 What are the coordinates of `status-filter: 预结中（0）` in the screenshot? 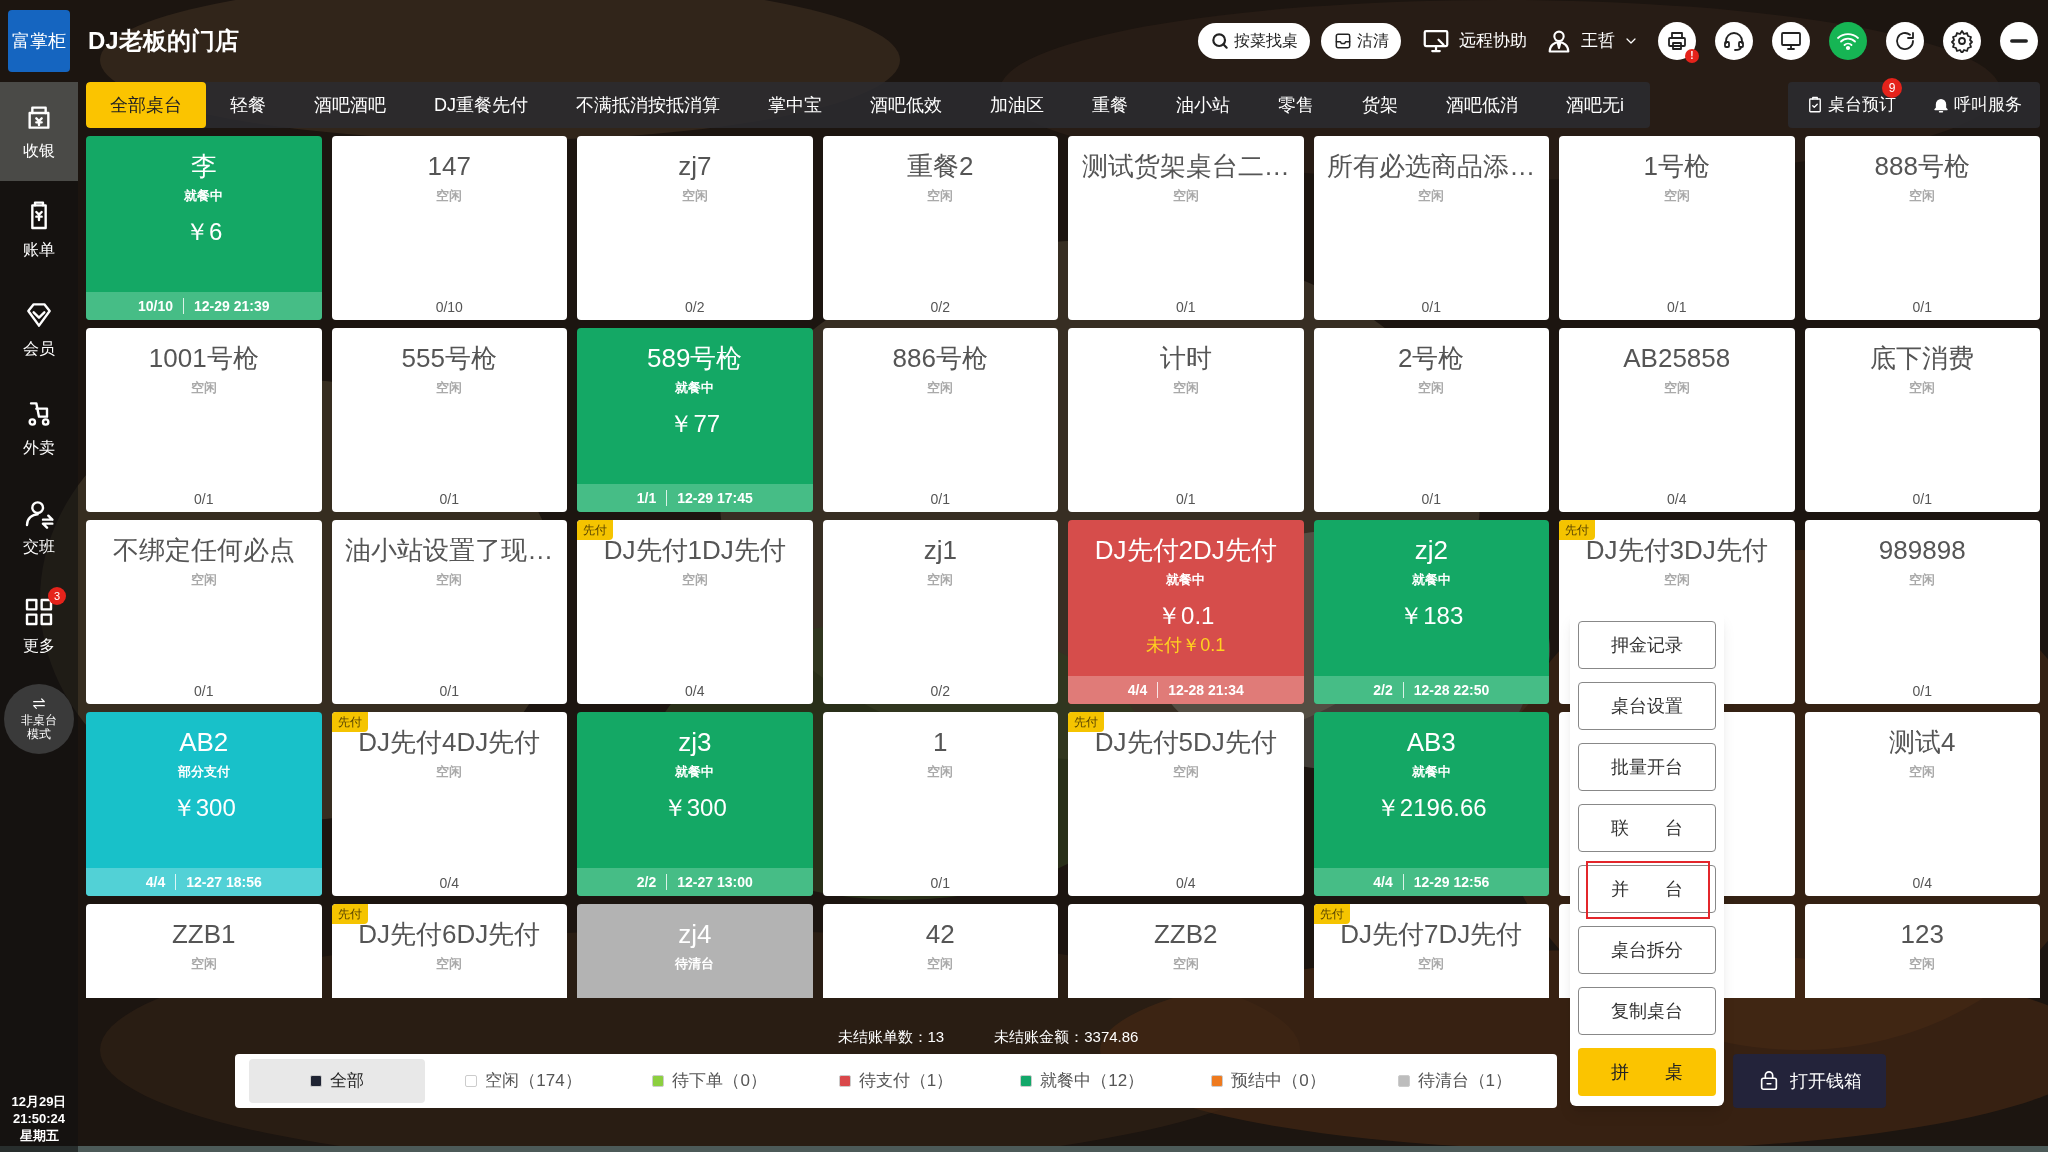 It's located at (1268, 1081).